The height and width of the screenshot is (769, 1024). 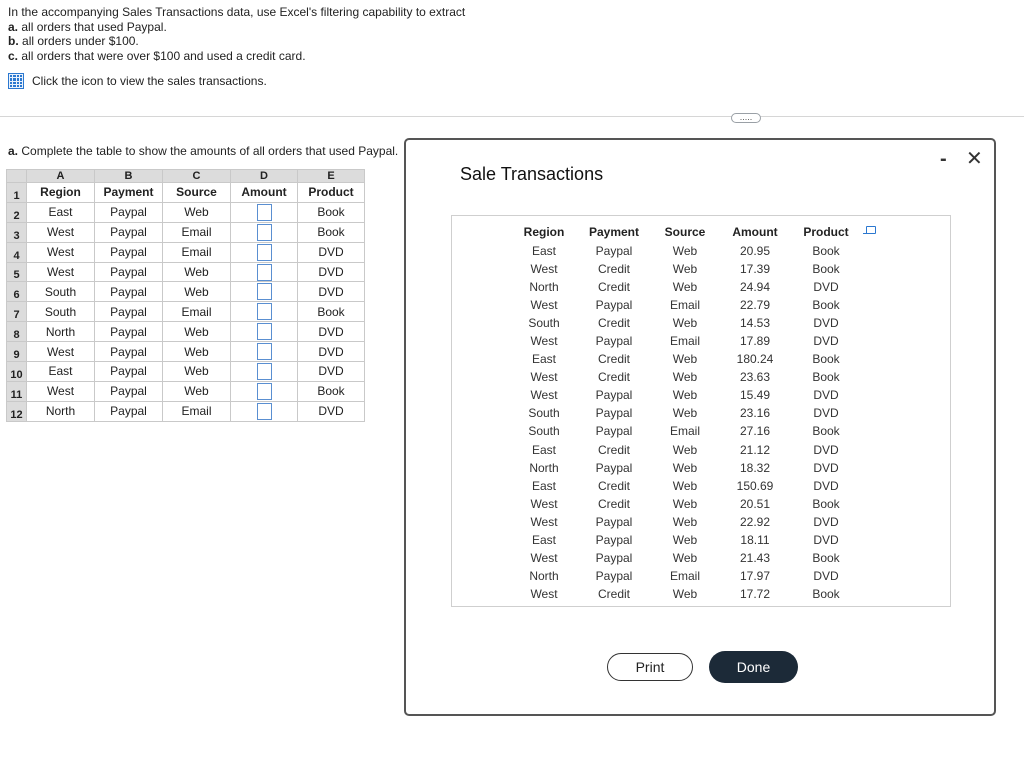 What do you see at coordinates (236, 27) in the screenshot?
I see `question-item-a: a. all orders that used Paypal.` at bounding box center [236, 27].